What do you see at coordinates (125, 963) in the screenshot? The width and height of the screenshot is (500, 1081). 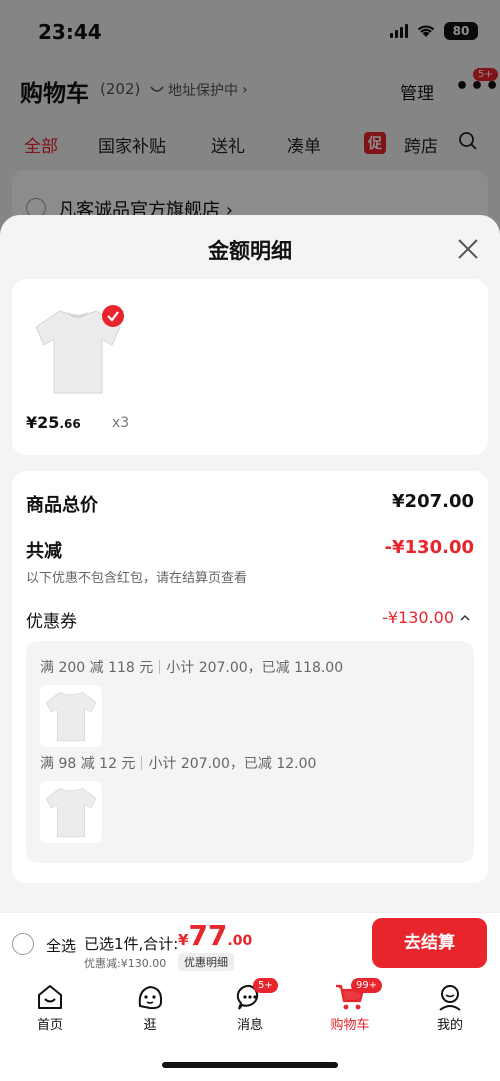 I see `discount-summary: 优惠减:¥130.00` at bounding box center [125, 963].